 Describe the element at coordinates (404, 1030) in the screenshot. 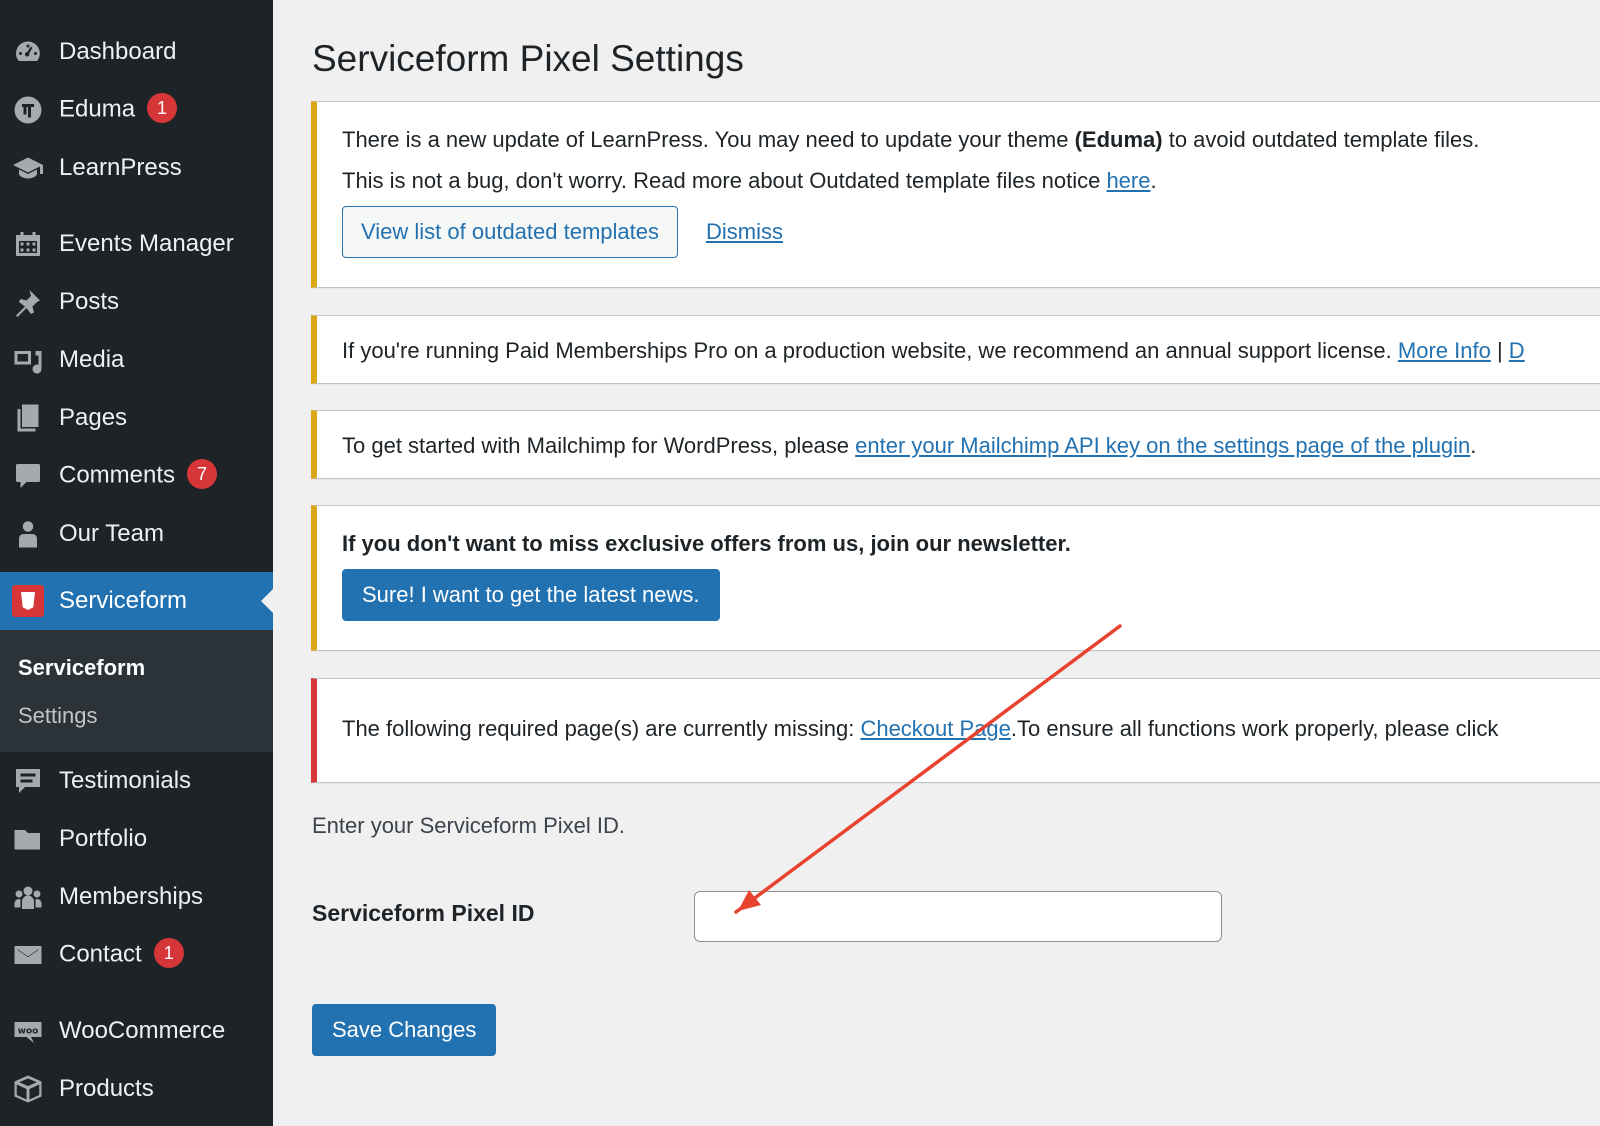

I see `save-changes-button: Save Changes` at that location.